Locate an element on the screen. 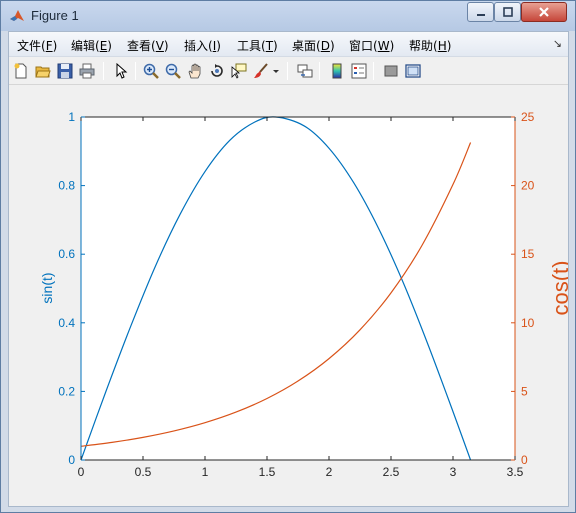  save-icon is located at coordinates (65, 71).